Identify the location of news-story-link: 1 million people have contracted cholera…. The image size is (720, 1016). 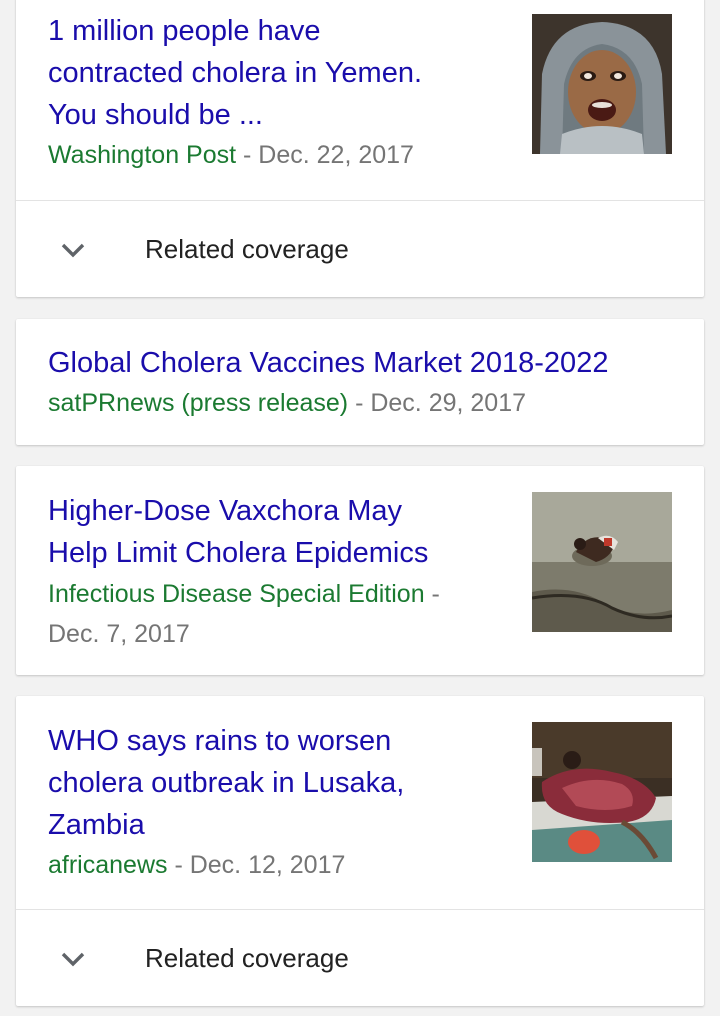
(283, 92).